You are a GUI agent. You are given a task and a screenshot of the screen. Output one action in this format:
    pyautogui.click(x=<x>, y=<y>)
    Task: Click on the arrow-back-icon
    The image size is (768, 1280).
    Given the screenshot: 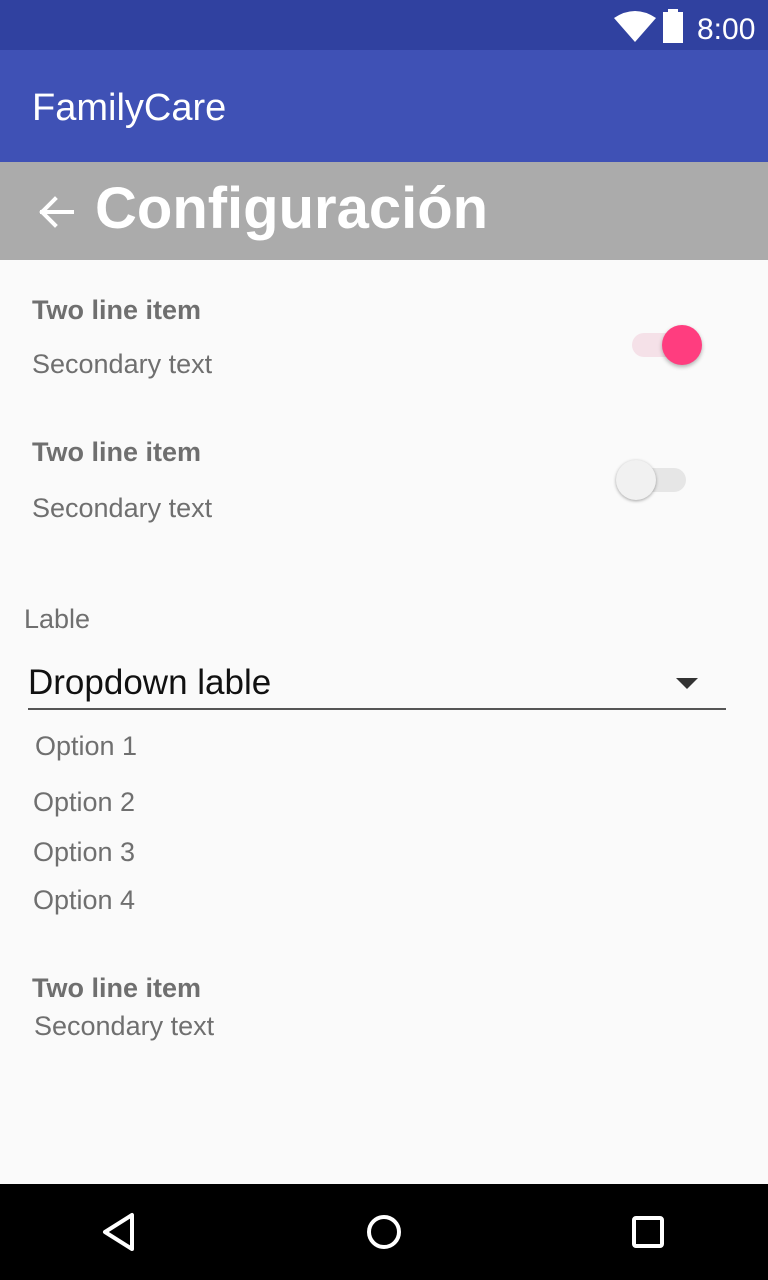 What is the action you would take?
    pyautogui.click(x=56, y=212)
    